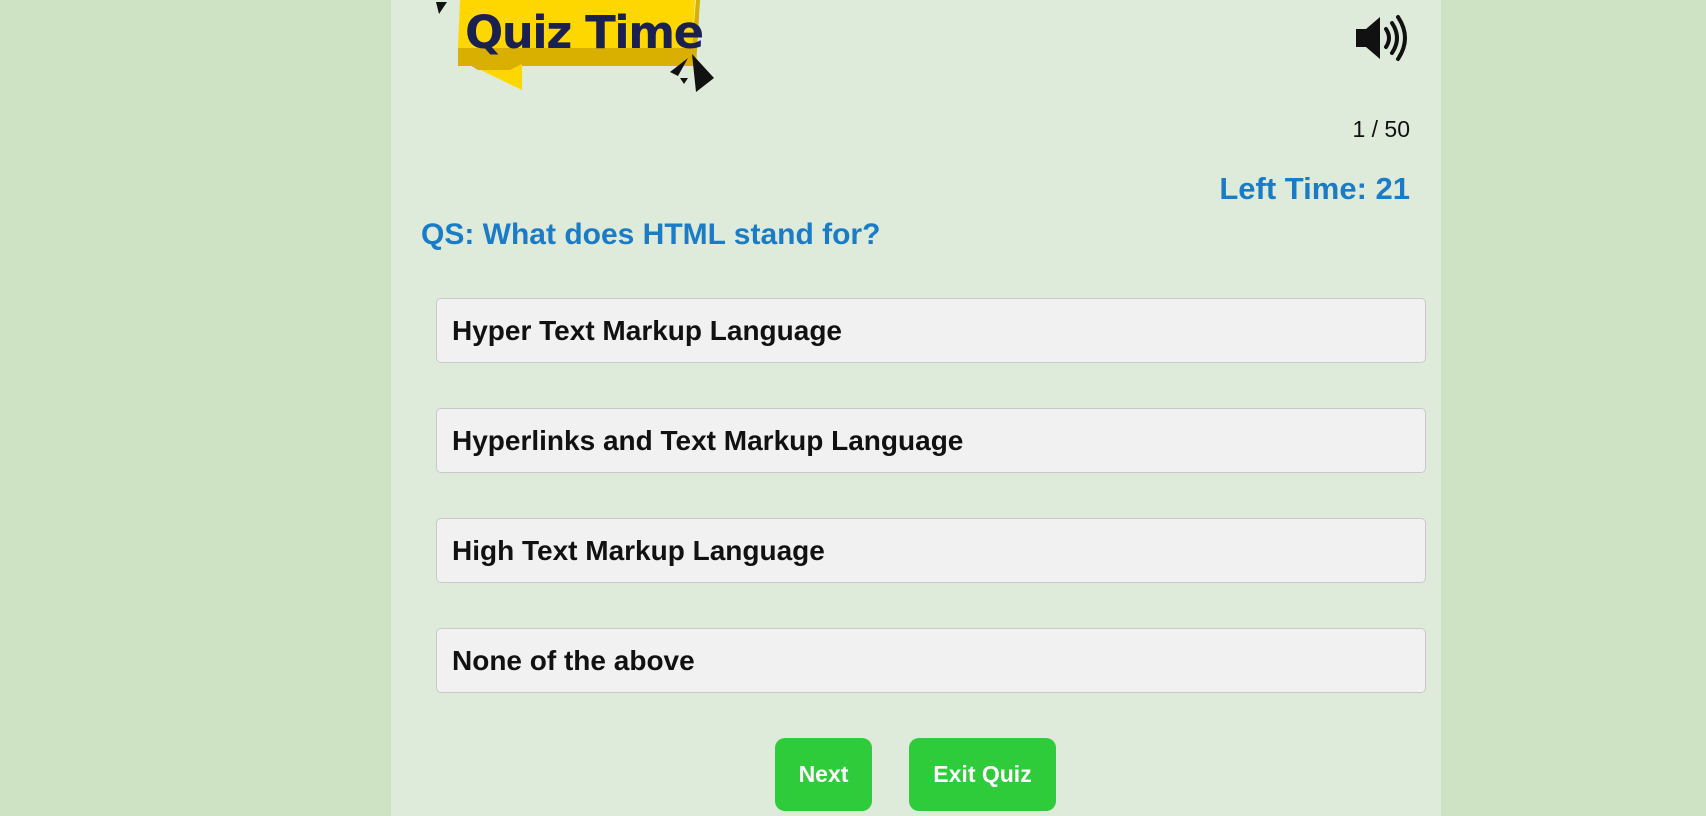  What do you see at coordinates (1314, 188) in the screenshot?
I see `time-left: Left Time: 21` at bounding box center [1314, 188].